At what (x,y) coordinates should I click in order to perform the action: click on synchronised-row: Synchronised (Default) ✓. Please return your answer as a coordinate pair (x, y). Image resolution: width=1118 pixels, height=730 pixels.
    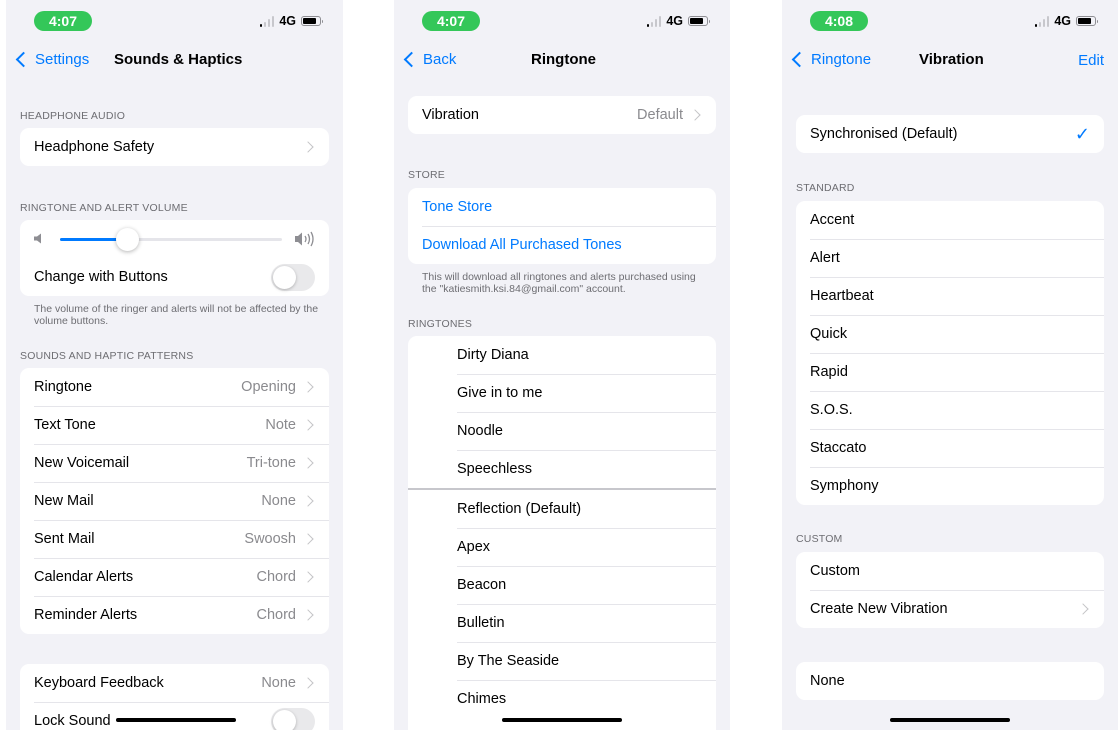
    Looking at the image, I should click on (950, 134).